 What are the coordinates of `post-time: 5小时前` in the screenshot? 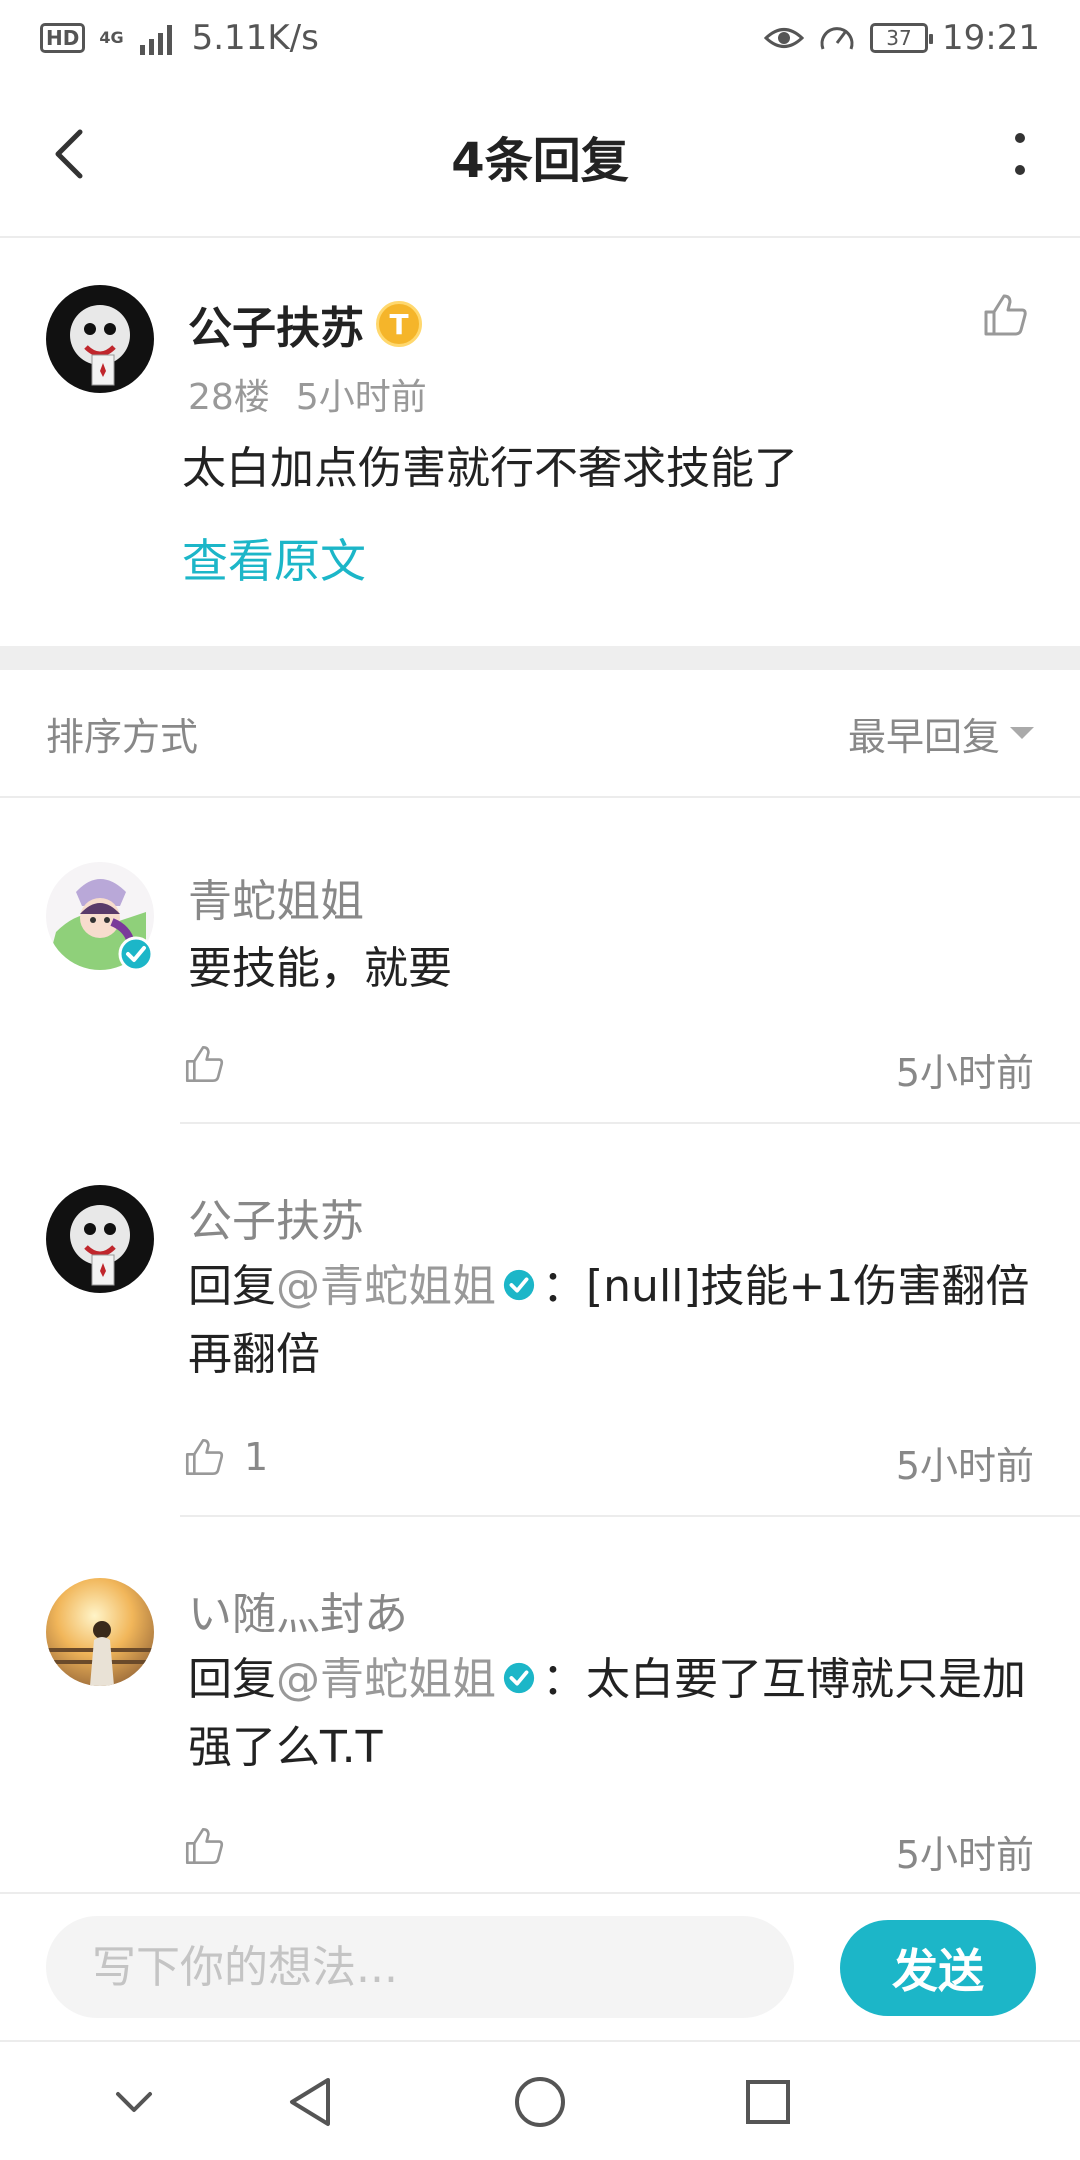 It's located at (361, 397).